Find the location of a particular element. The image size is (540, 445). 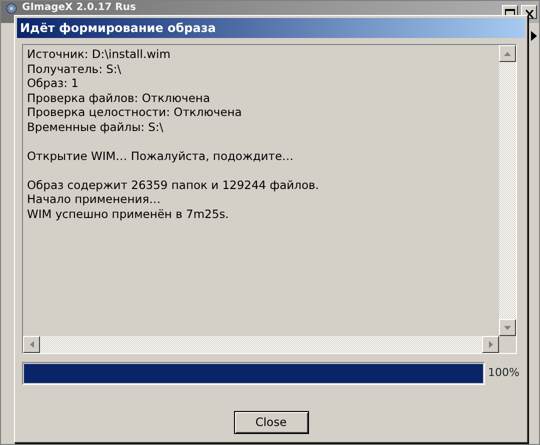

background-window-title: GImageX 2.0.17 Rus is located at coordinates (79, 8).